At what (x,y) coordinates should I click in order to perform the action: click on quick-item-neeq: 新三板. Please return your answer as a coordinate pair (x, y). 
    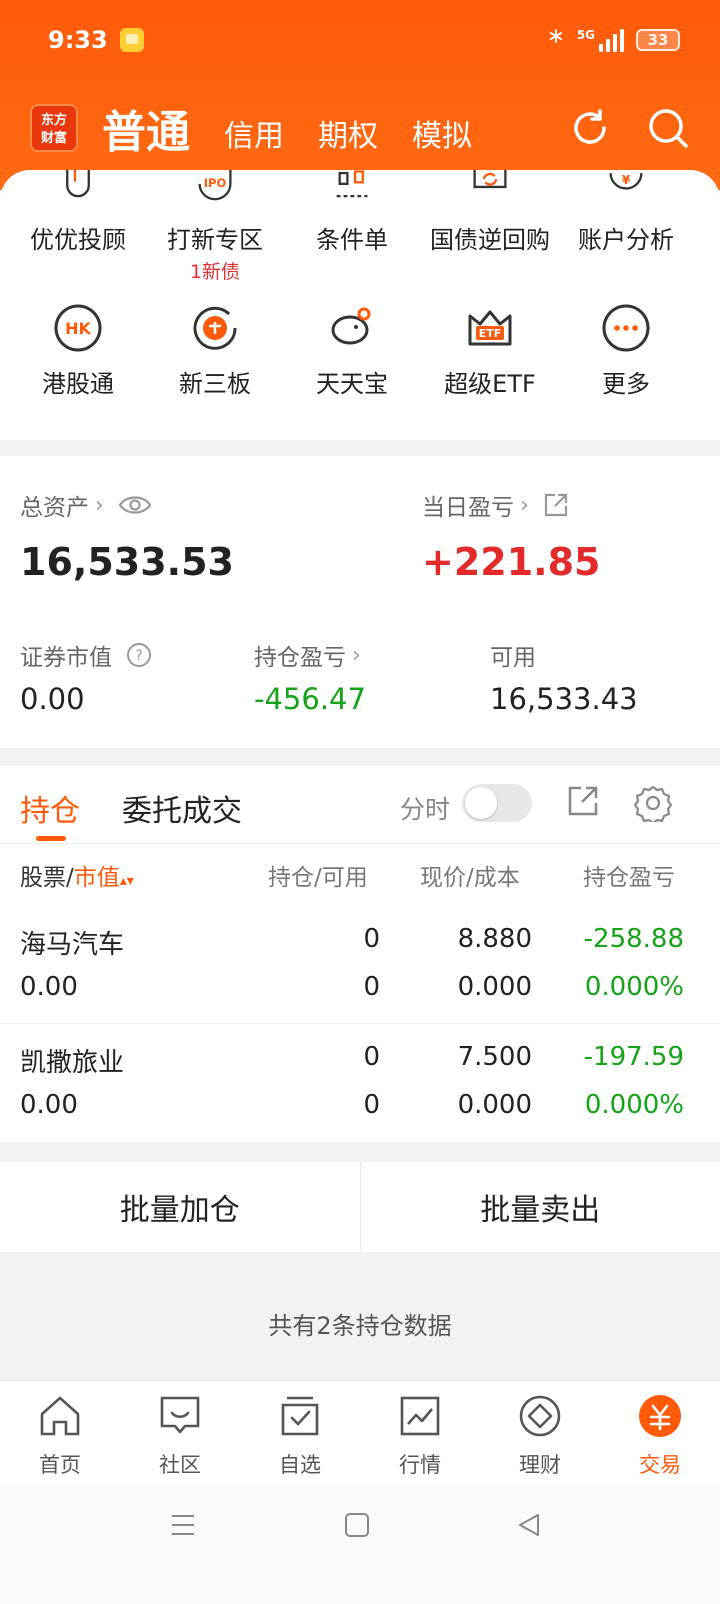
    Looking at the image, I should click on (215, 350).